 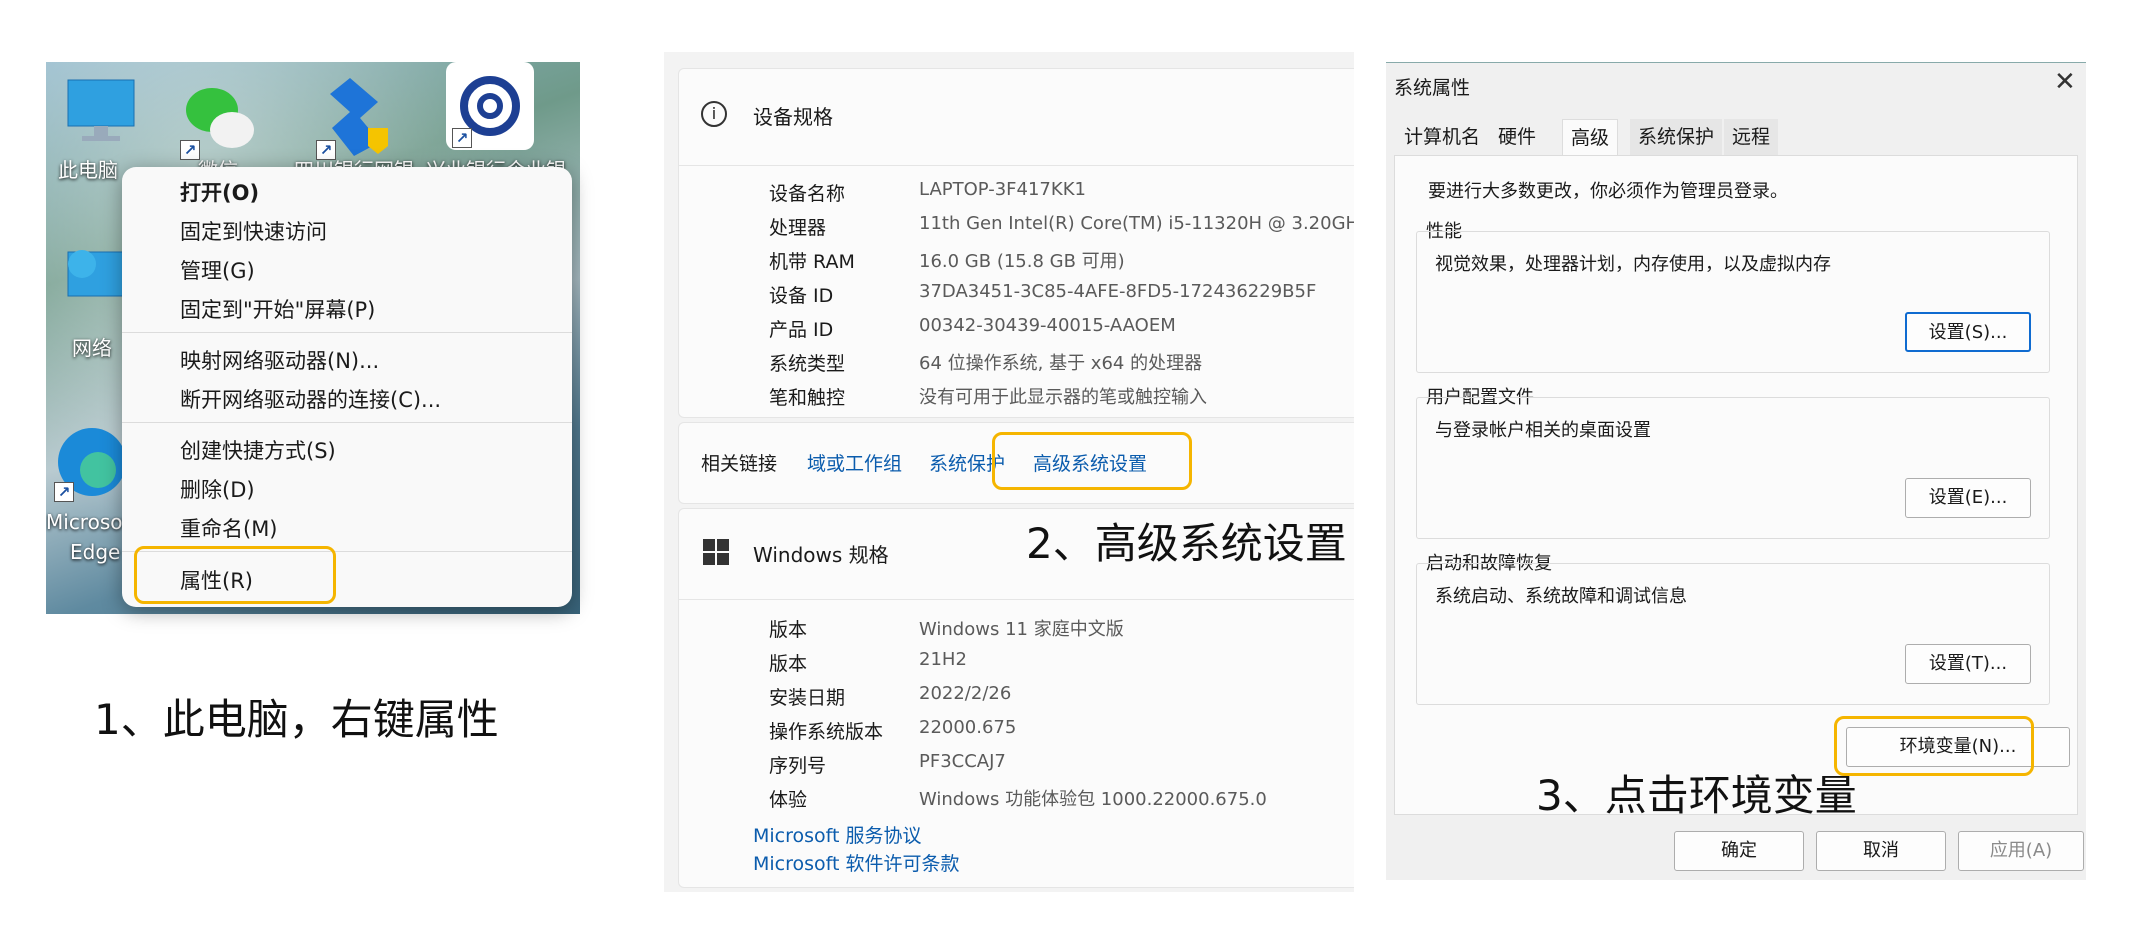 I want to click on menu-item-rename: 重命名(M), so click(x=229, y=528).